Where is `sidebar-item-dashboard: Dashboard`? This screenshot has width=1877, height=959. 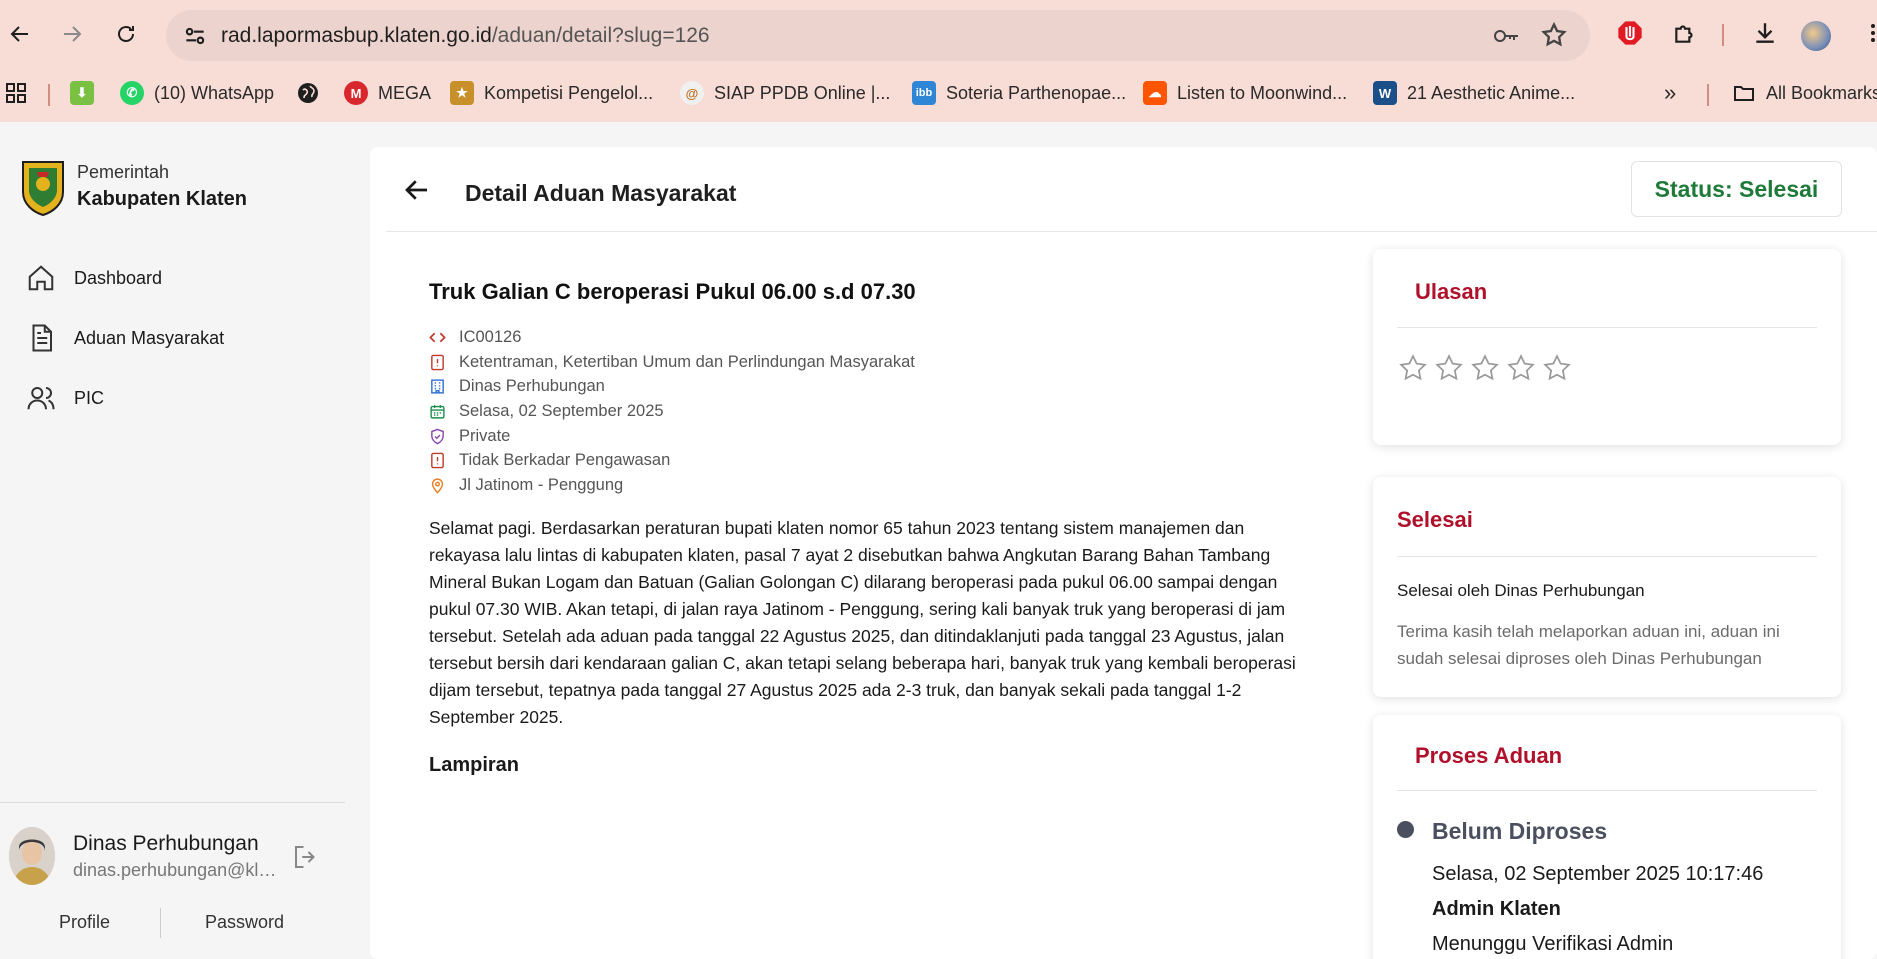
sidebar-item-dashboard: Dashboard is located at coordinates (94, 278).